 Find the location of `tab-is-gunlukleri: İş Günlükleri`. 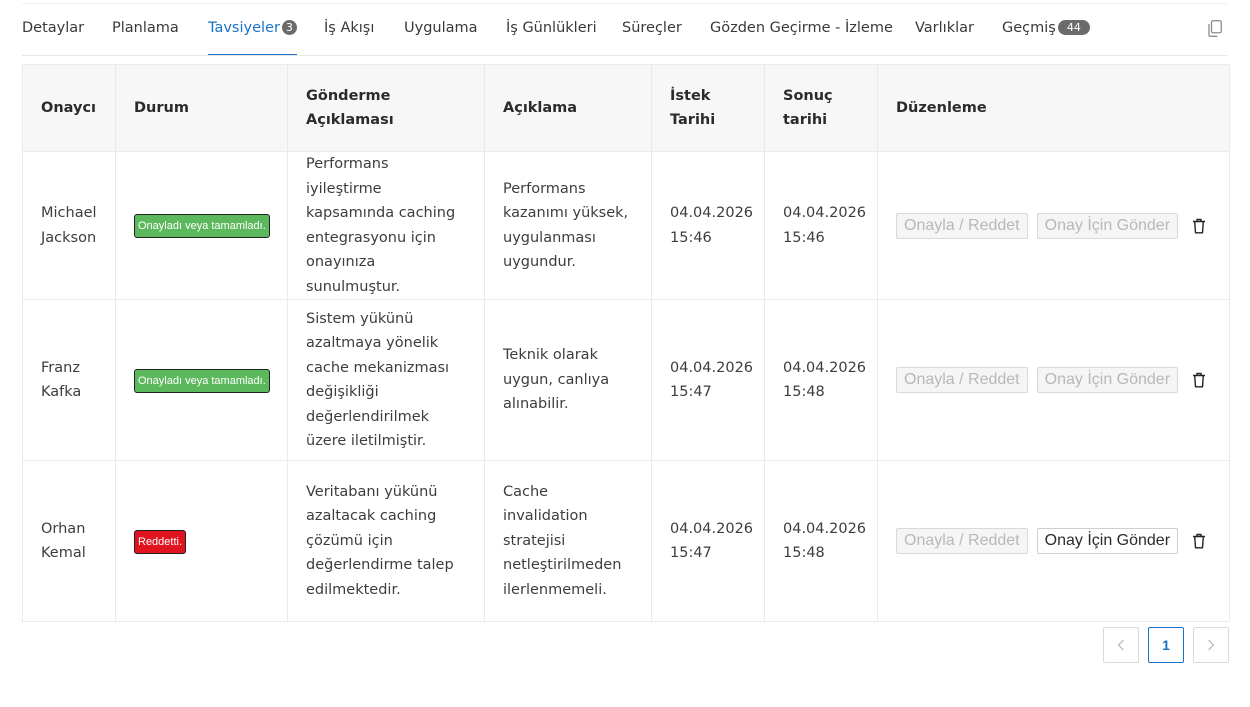

tab-is-gunlukleri: İş Günlükleri is located at coordinates (551, 38).